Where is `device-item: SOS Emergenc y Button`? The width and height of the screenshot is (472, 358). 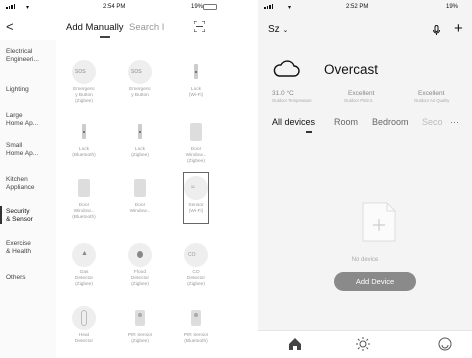
device-item: SOS Emergenc y Button is located at coordinates (140, 79).